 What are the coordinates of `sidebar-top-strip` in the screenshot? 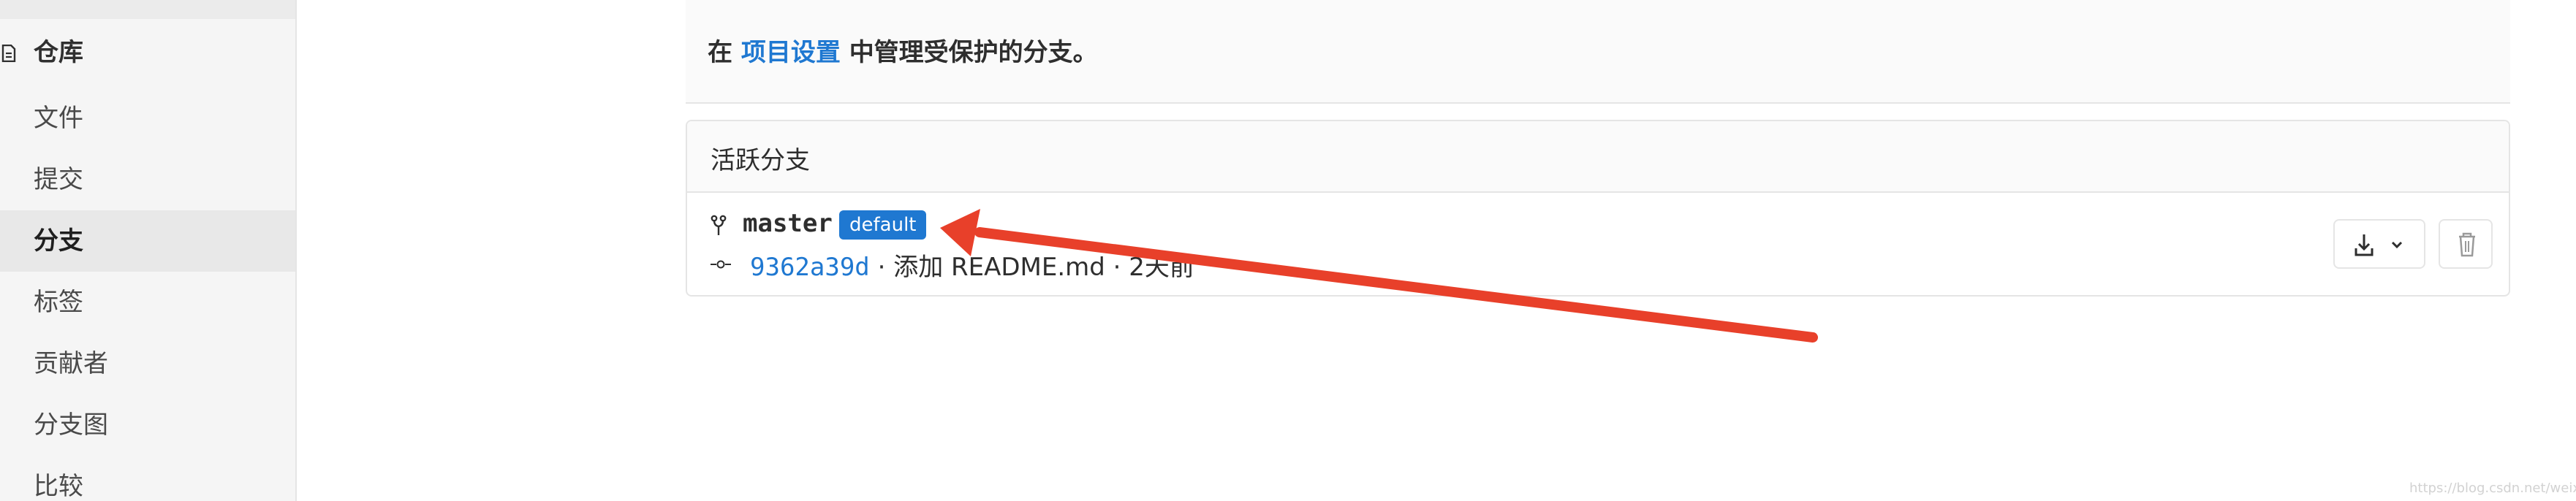 It's located at (147, 9).